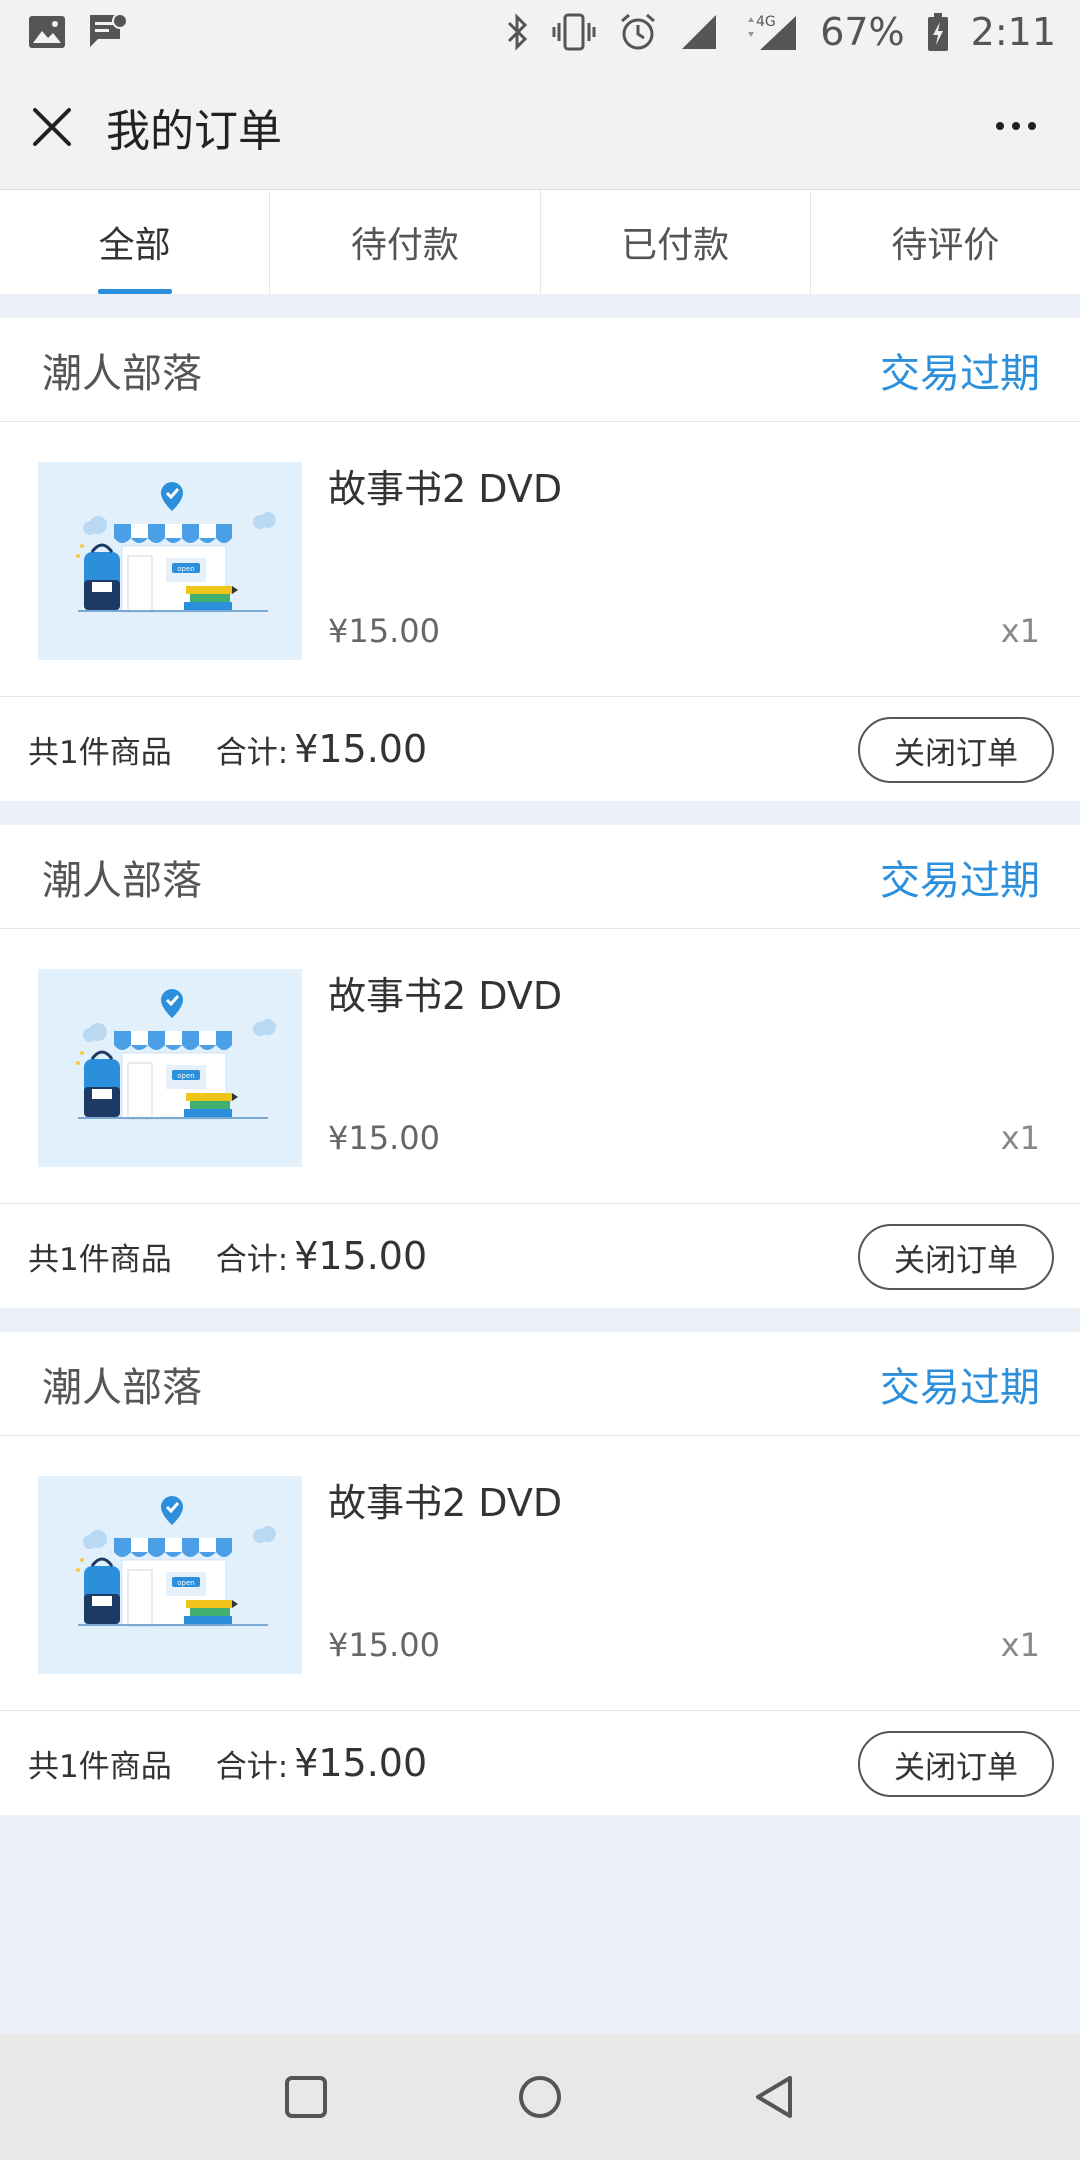 This screenshot has width=1080, height=2160. I want to click on svg-text: 4G, so click(766, 22).